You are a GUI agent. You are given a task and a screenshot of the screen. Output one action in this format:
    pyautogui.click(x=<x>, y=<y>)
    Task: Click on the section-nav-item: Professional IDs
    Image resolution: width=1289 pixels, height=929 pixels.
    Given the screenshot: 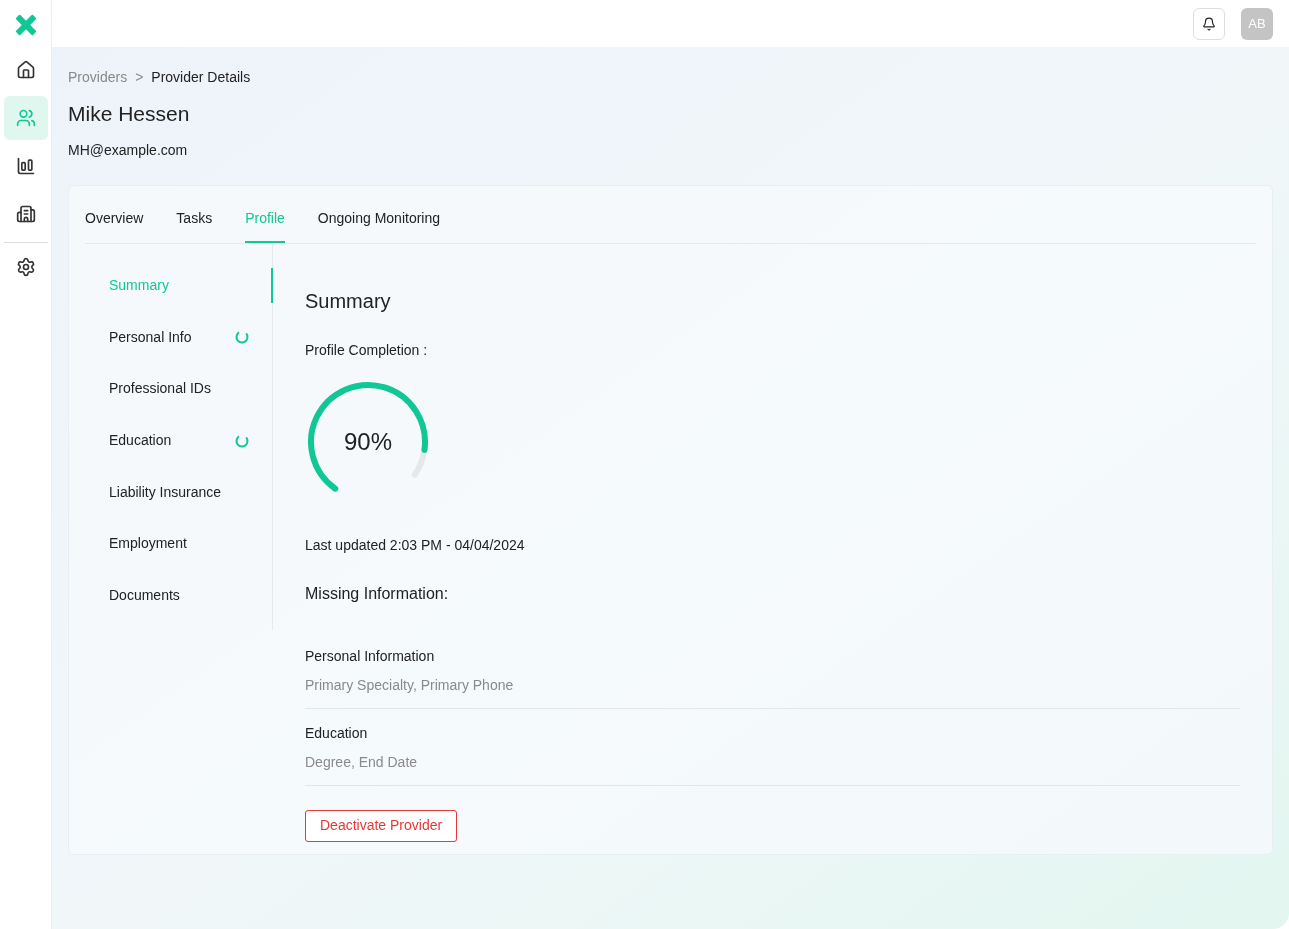 What is the action you would take?
    pyautogui.click(x=179, y=388)
    